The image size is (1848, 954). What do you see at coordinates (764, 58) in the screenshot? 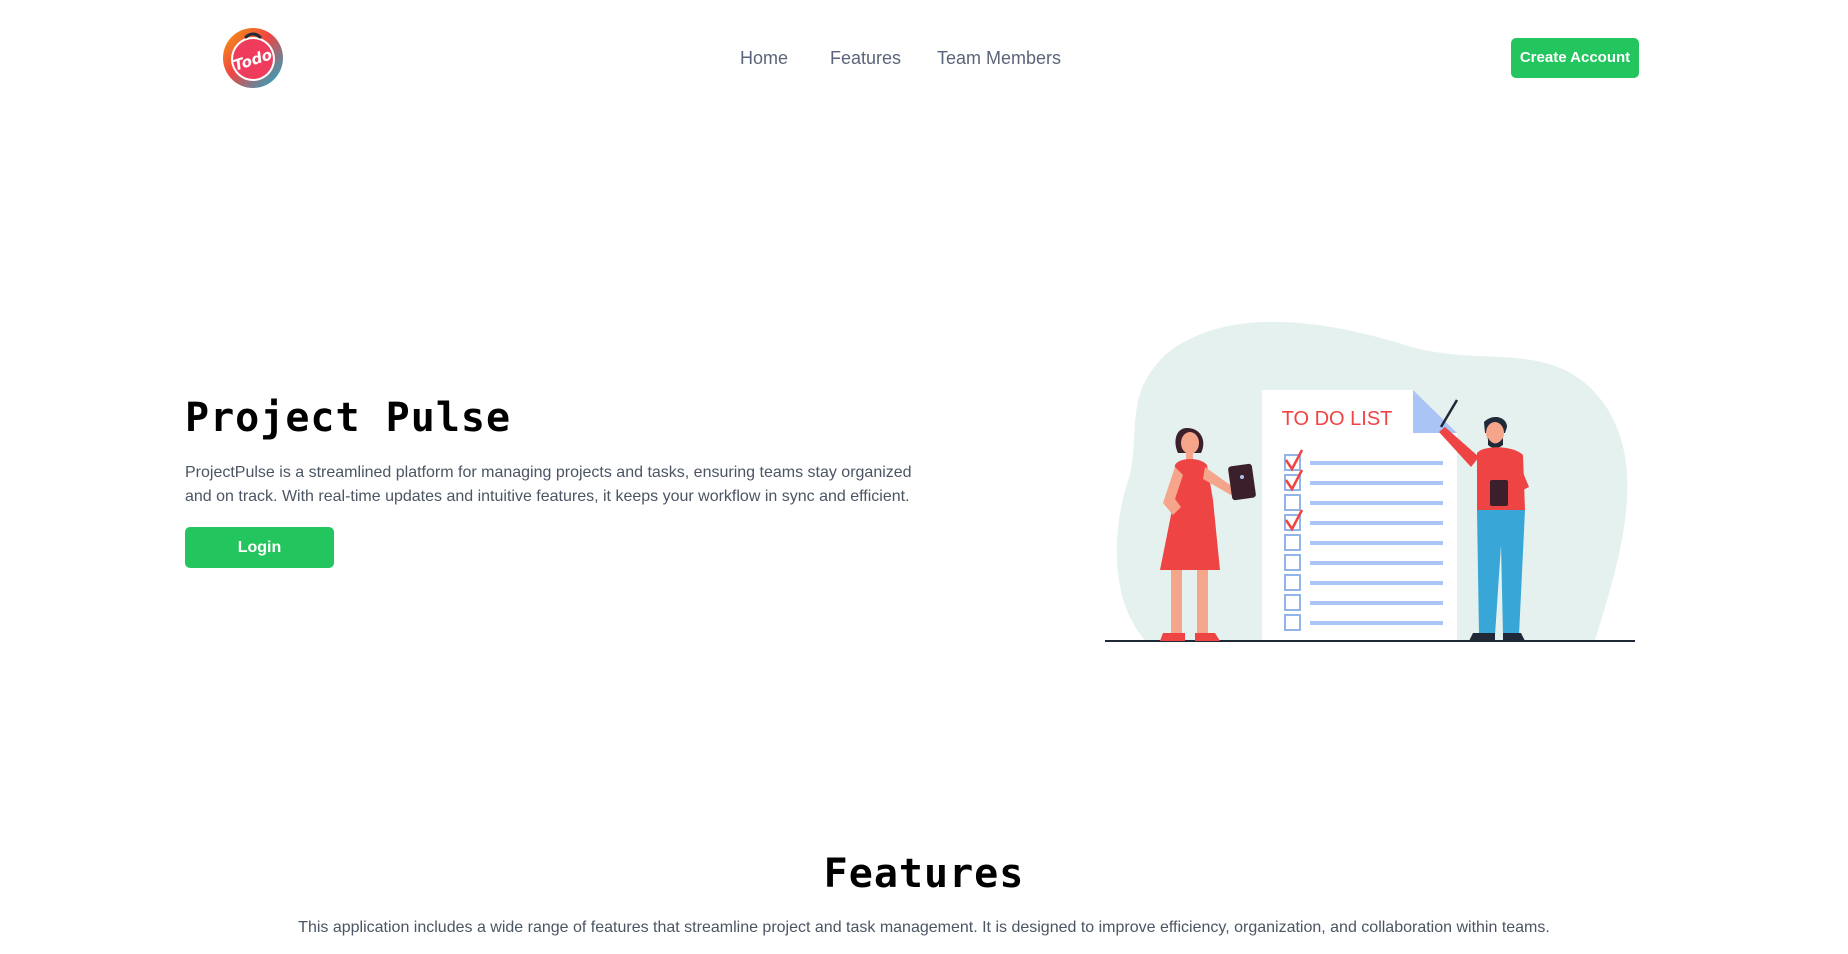
I see `nav-link-home: Home` at bounding box center [764, 58].